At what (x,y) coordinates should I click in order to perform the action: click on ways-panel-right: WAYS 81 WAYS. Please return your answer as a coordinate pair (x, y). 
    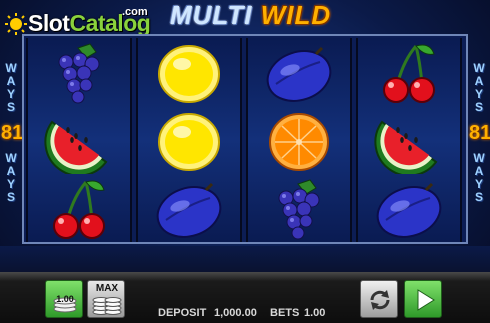
    Looking at the image, I should click on (479, 151).